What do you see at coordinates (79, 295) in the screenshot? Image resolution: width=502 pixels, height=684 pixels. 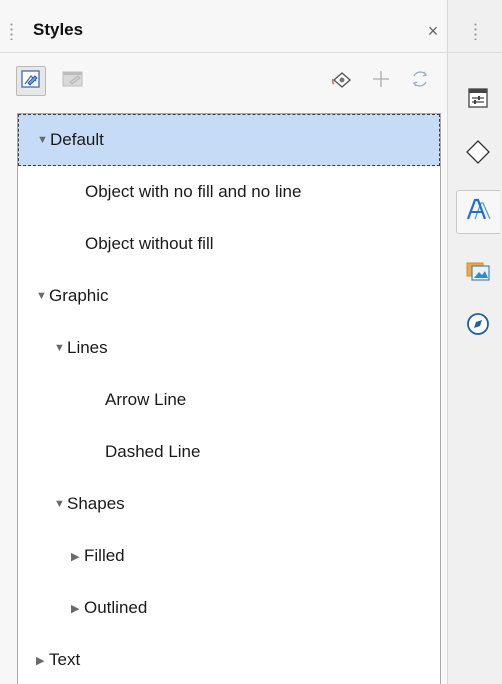 I see `style-item-label: Graphic` at bounding box center [79, 295].